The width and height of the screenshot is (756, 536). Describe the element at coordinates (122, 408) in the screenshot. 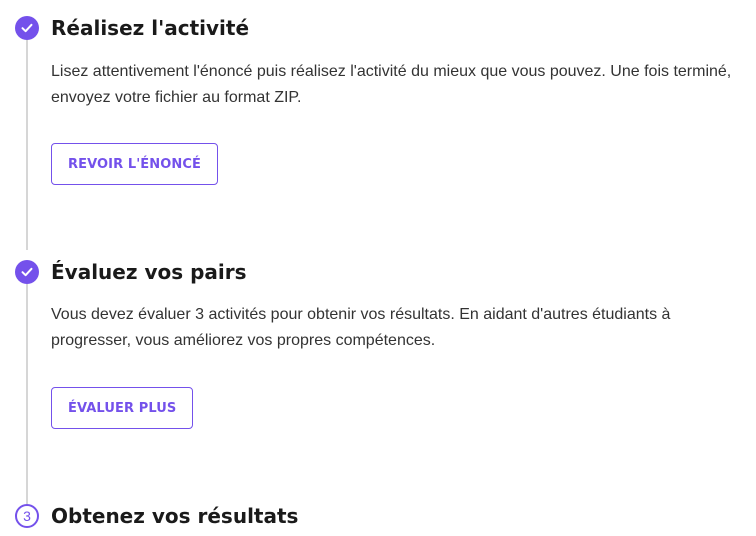

I see `evaluer-plus-button: ÉVALUER PLUS` at that location.